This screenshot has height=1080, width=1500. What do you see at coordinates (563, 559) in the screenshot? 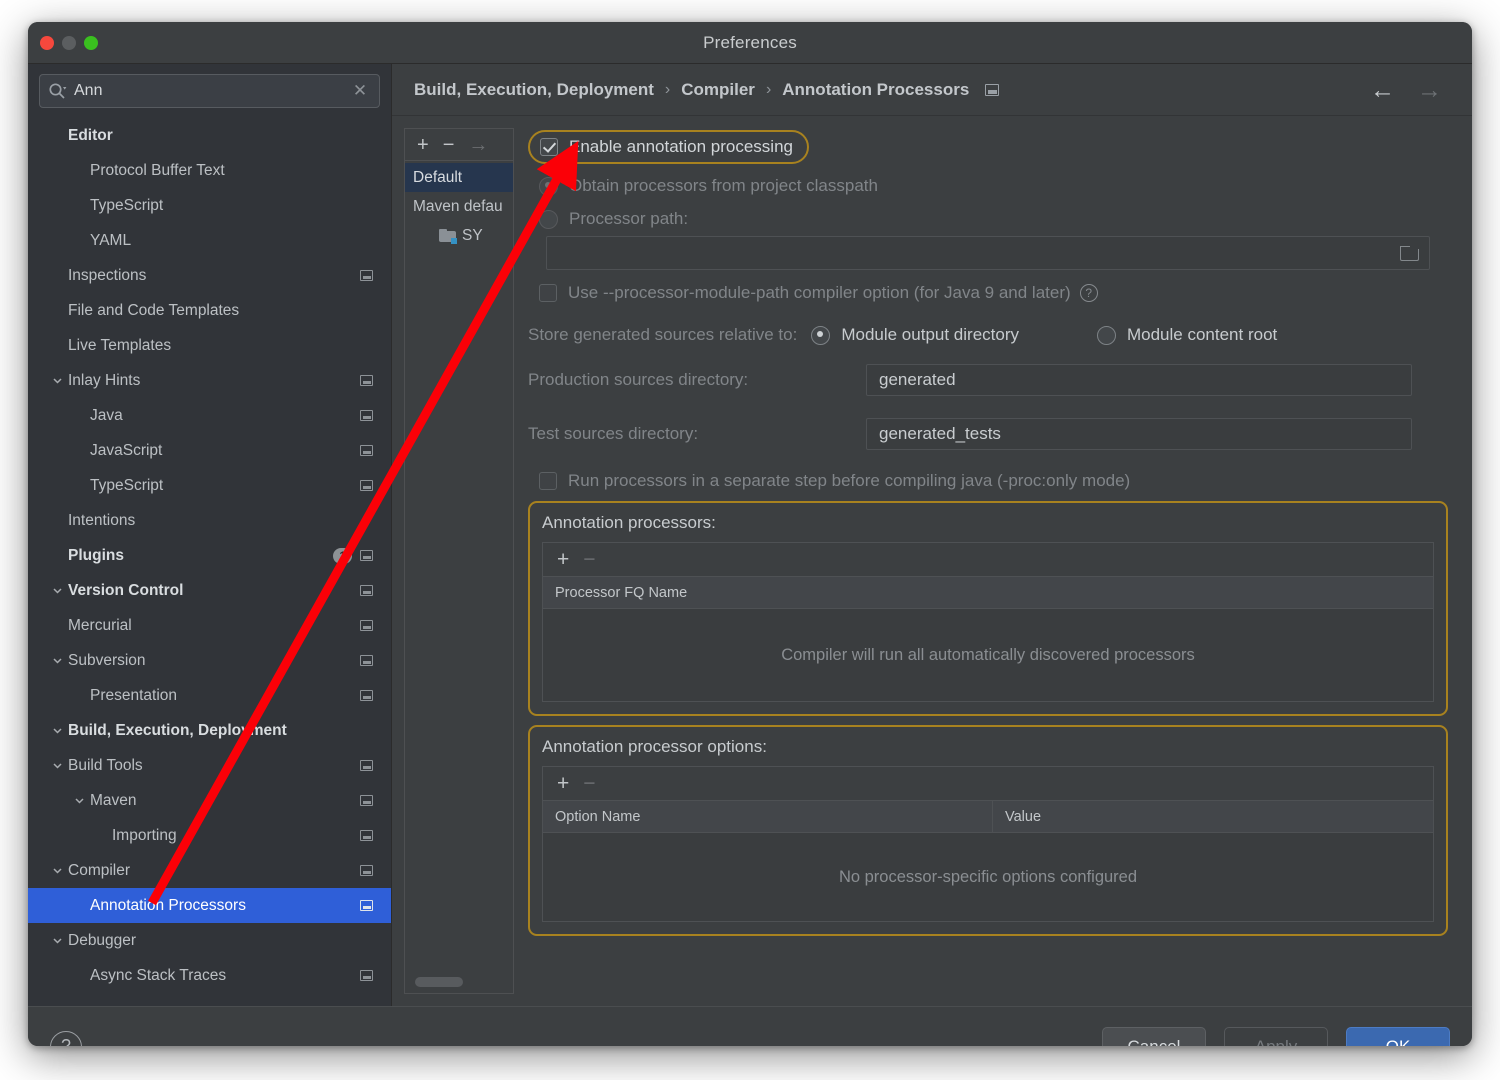
I see `add-processor-button: +` at bounding box center [563, 559].